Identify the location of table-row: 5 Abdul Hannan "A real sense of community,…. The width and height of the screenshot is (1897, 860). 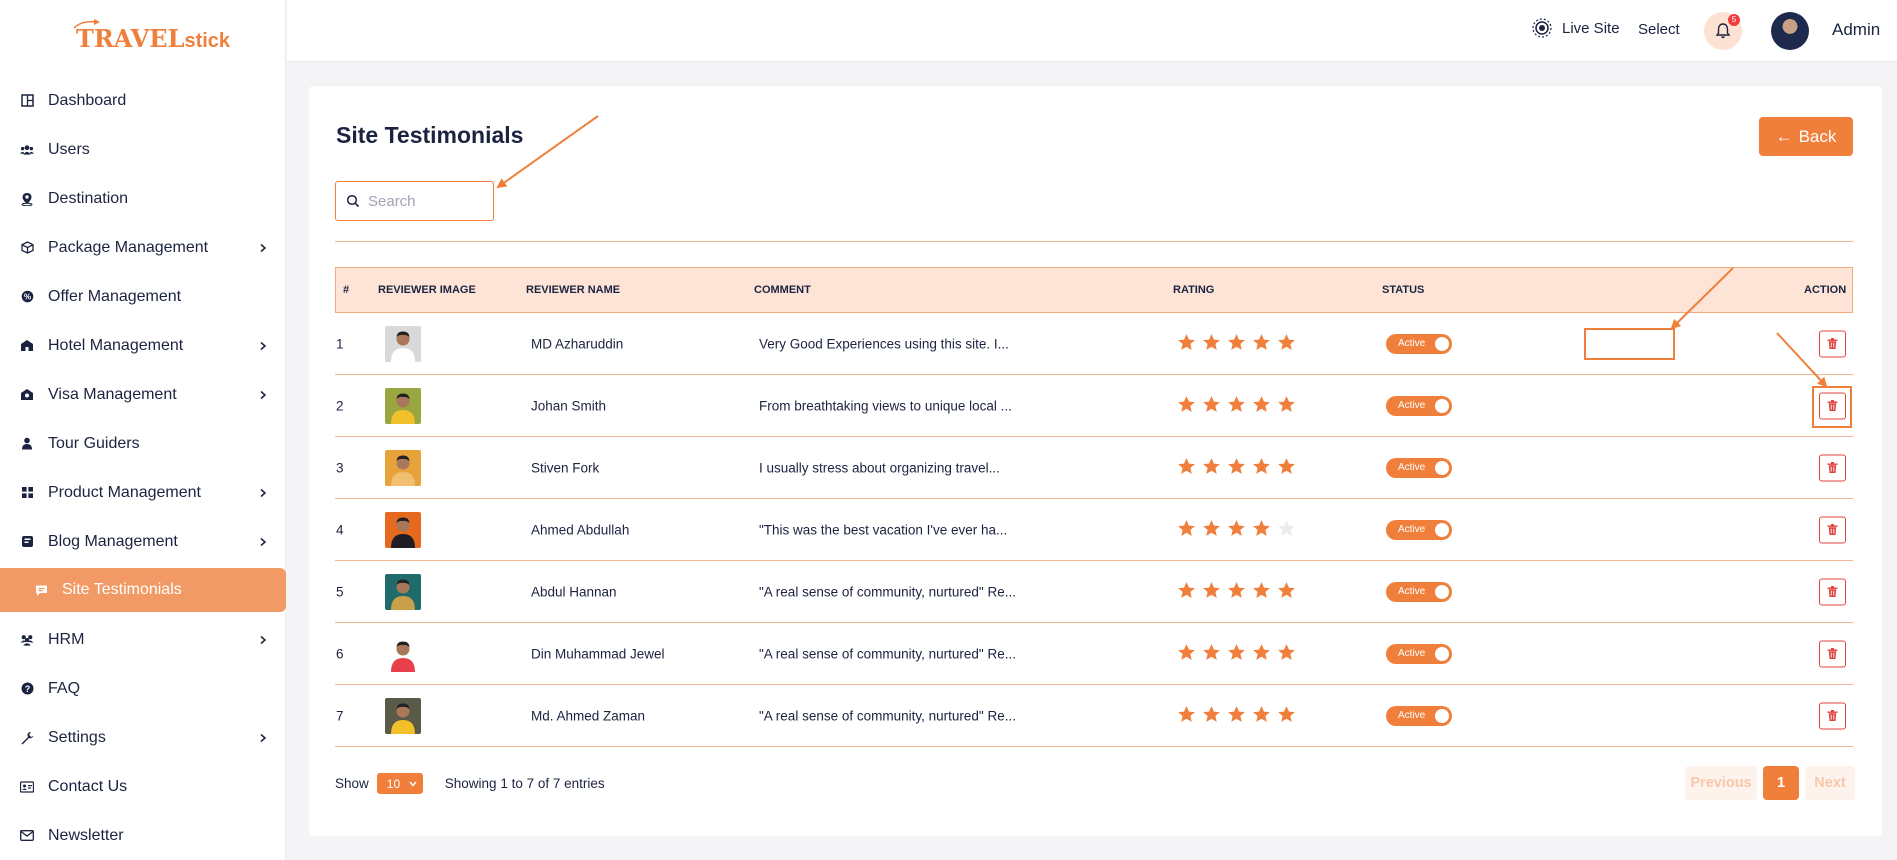
(1094, 592).